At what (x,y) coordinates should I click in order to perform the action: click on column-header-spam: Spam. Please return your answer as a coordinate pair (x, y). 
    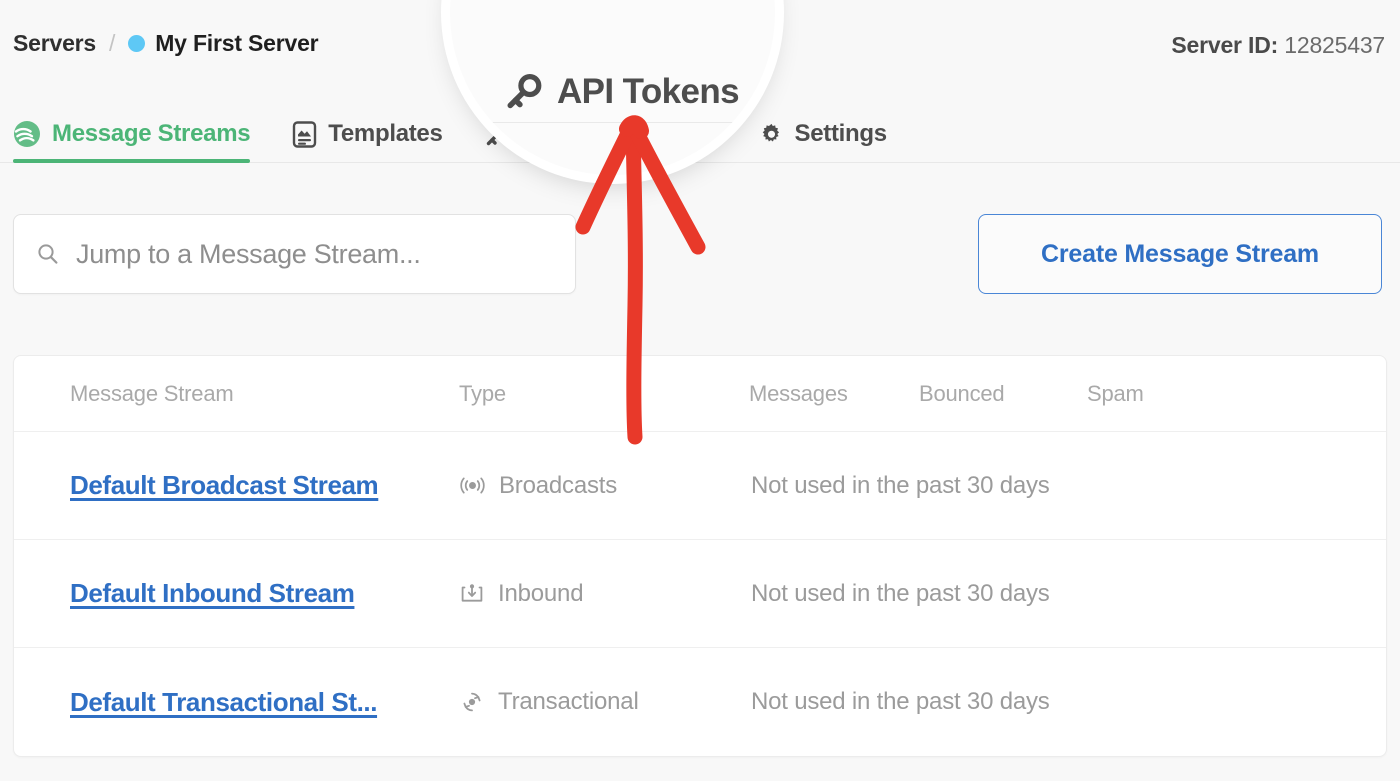
    Looking at the image, I should click on (1115, 393).